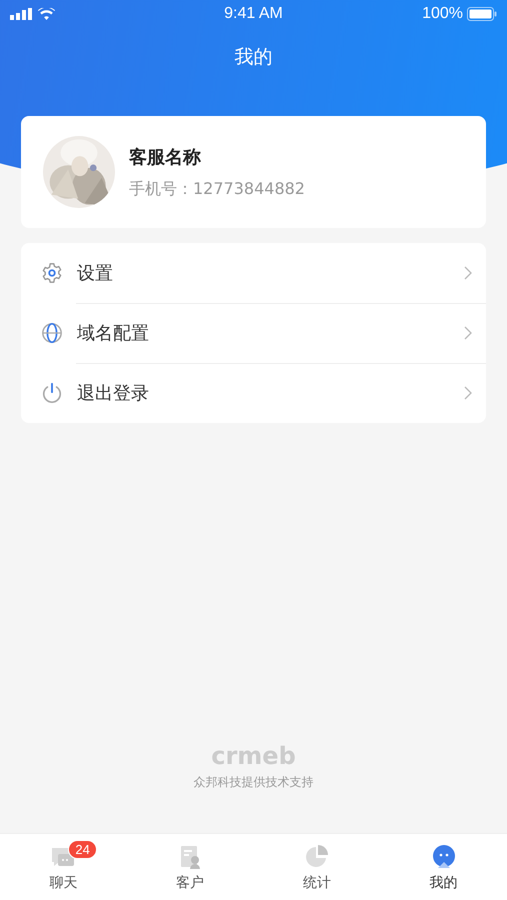 Image resolution: width=507 pixels, height=900 pixels. I want to click on battery-percent: 100%, so click(442, 14).